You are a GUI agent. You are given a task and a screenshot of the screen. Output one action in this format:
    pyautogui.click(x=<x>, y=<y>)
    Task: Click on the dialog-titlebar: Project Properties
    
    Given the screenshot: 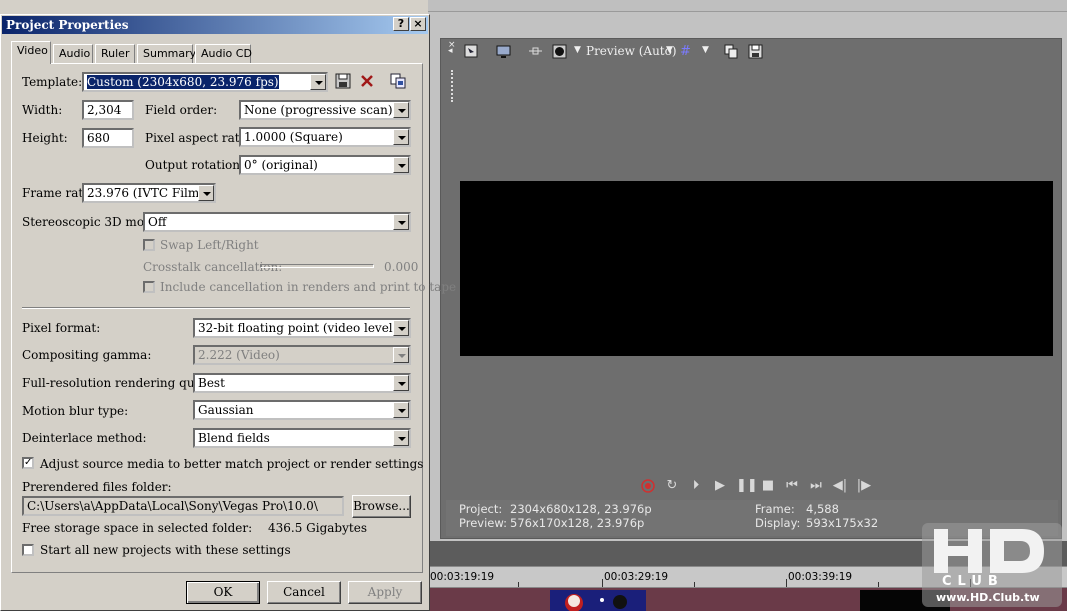 What is the action you would take?
    pyautogui.click(x=215, y=25)
    